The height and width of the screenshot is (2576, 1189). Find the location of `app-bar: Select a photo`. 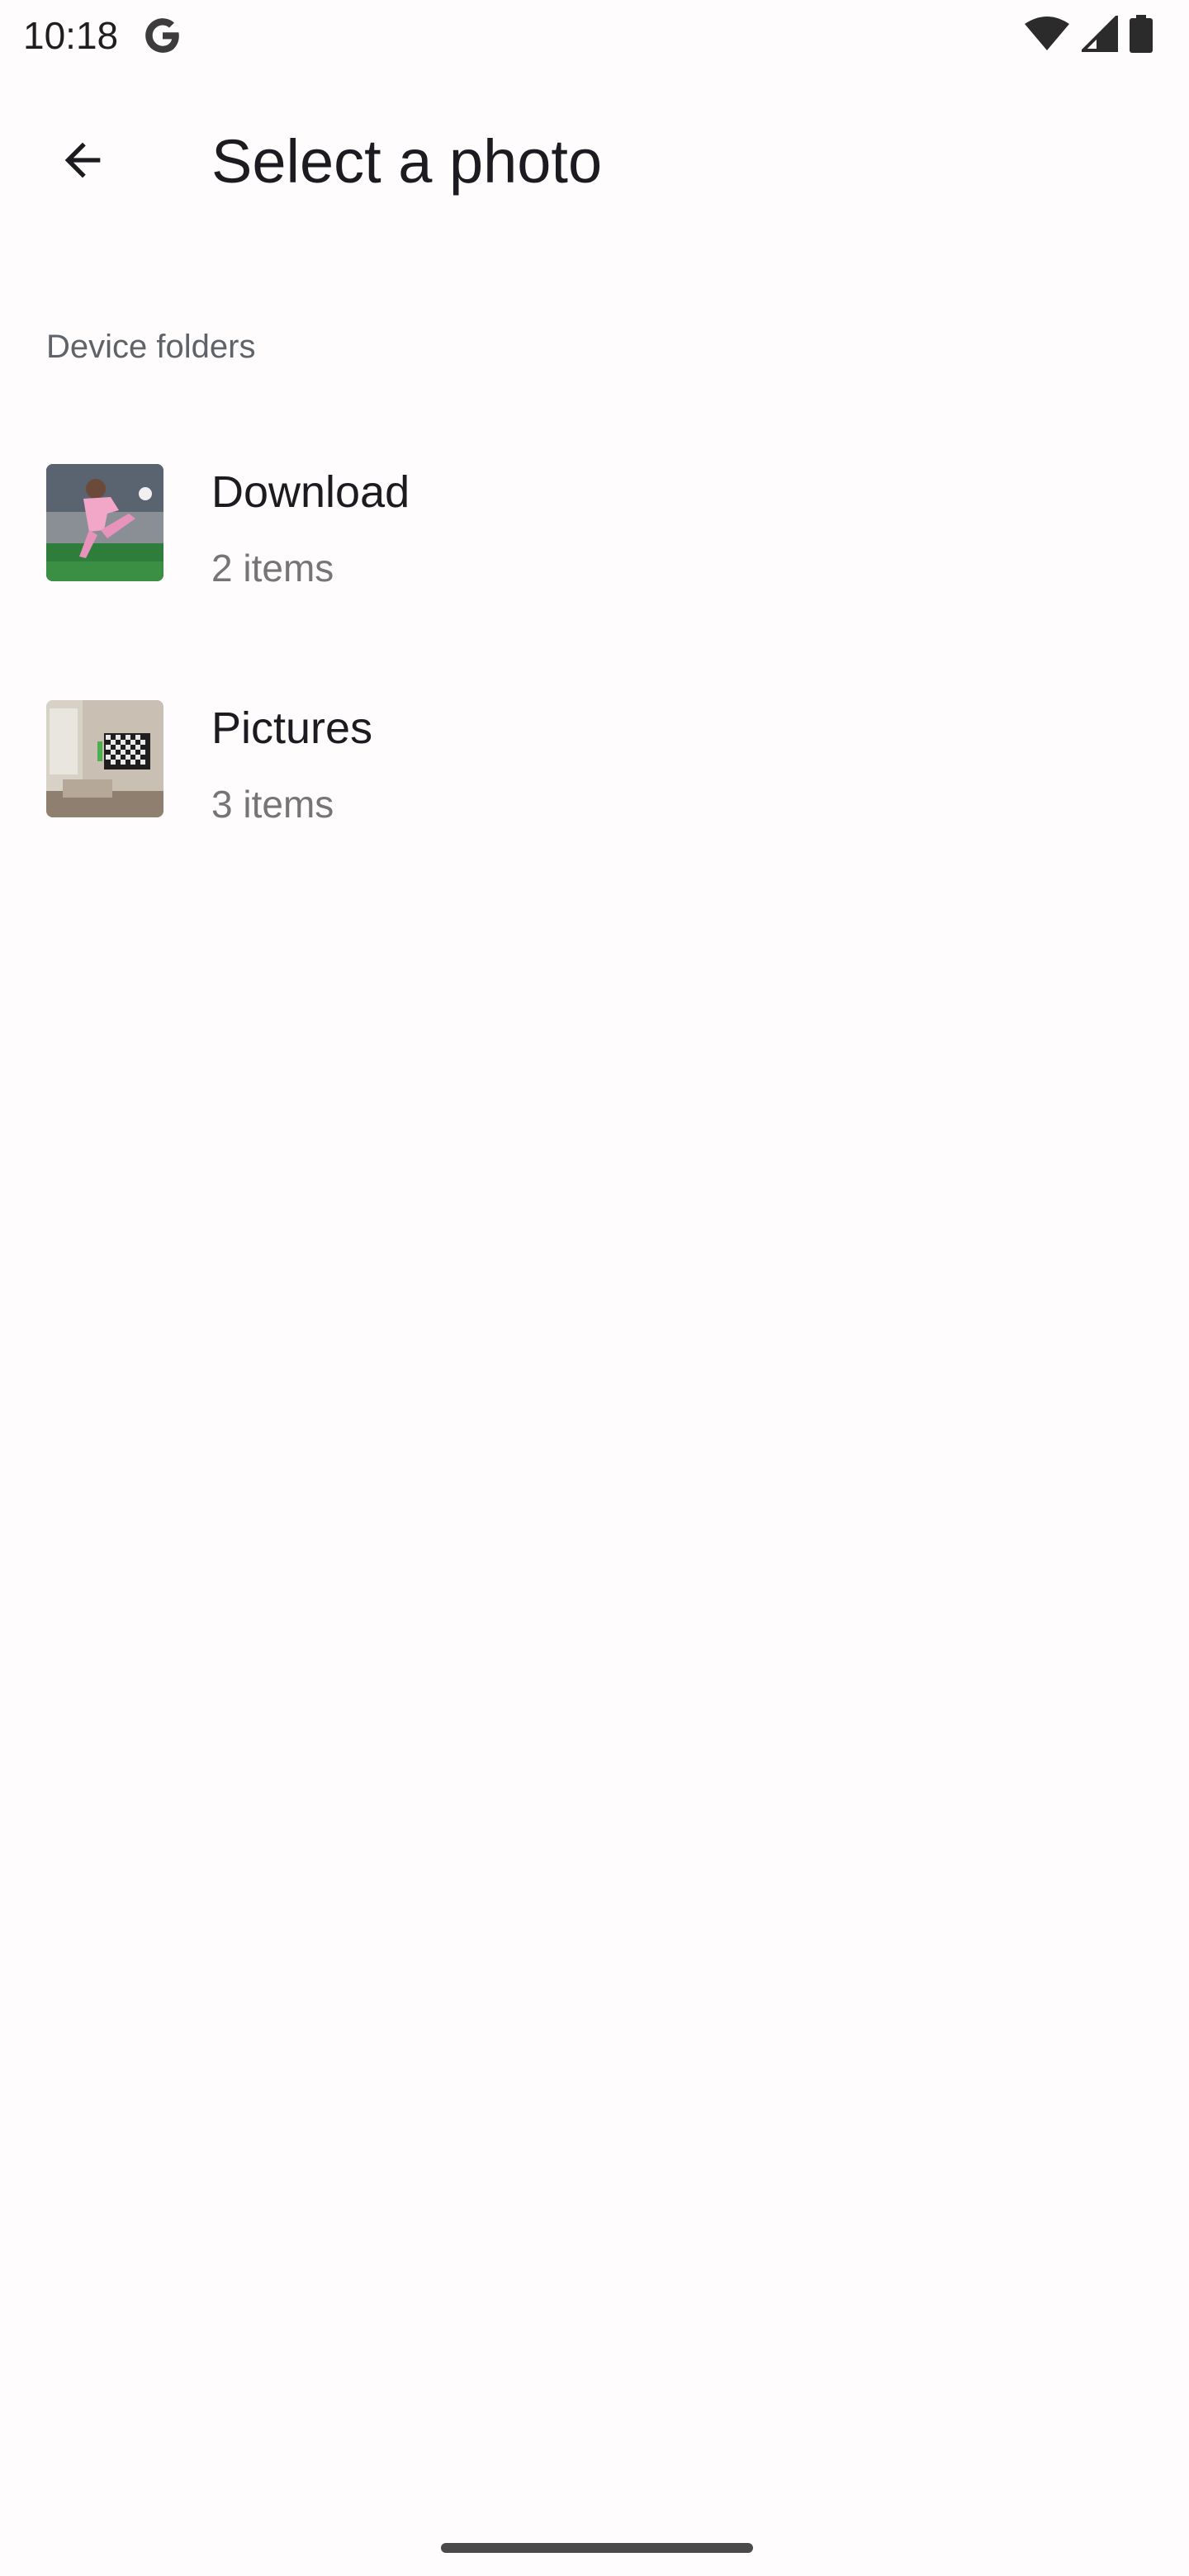

app-bar: Select a photo is located at coordinates (594, 161).